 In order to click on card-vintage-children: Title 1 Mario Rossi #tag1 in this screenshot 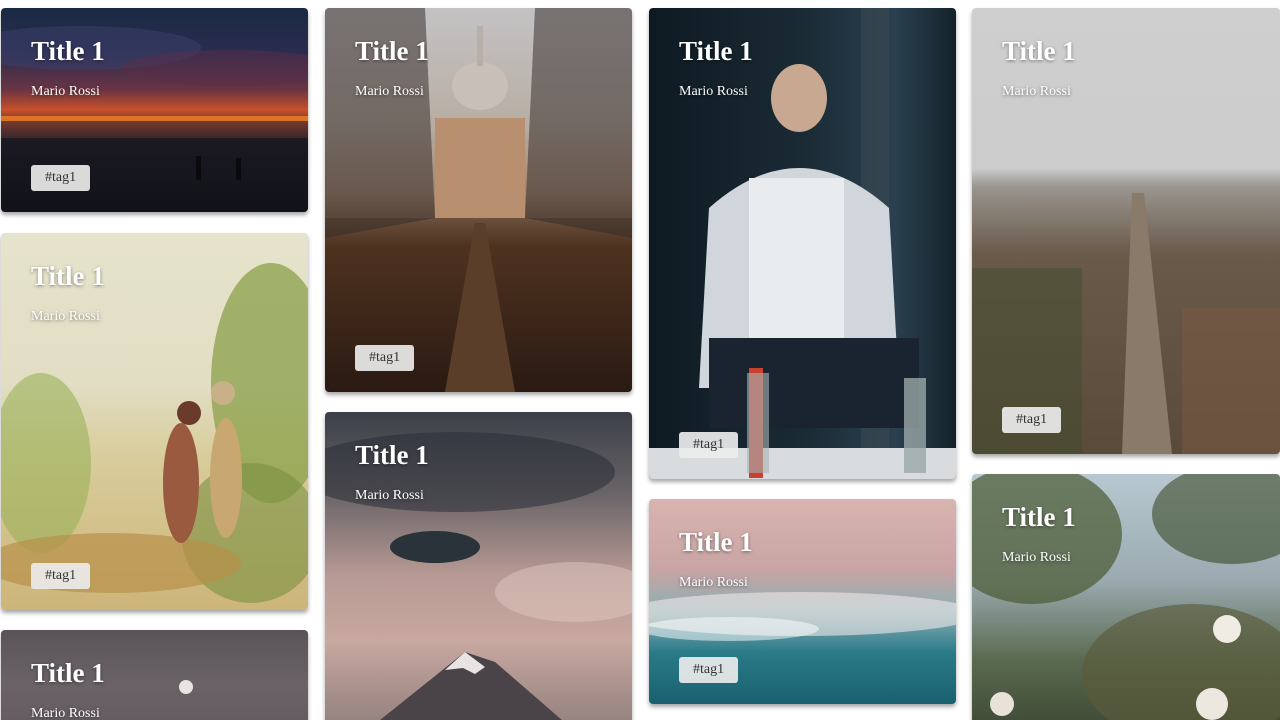, I will do `click(154, 421)`.